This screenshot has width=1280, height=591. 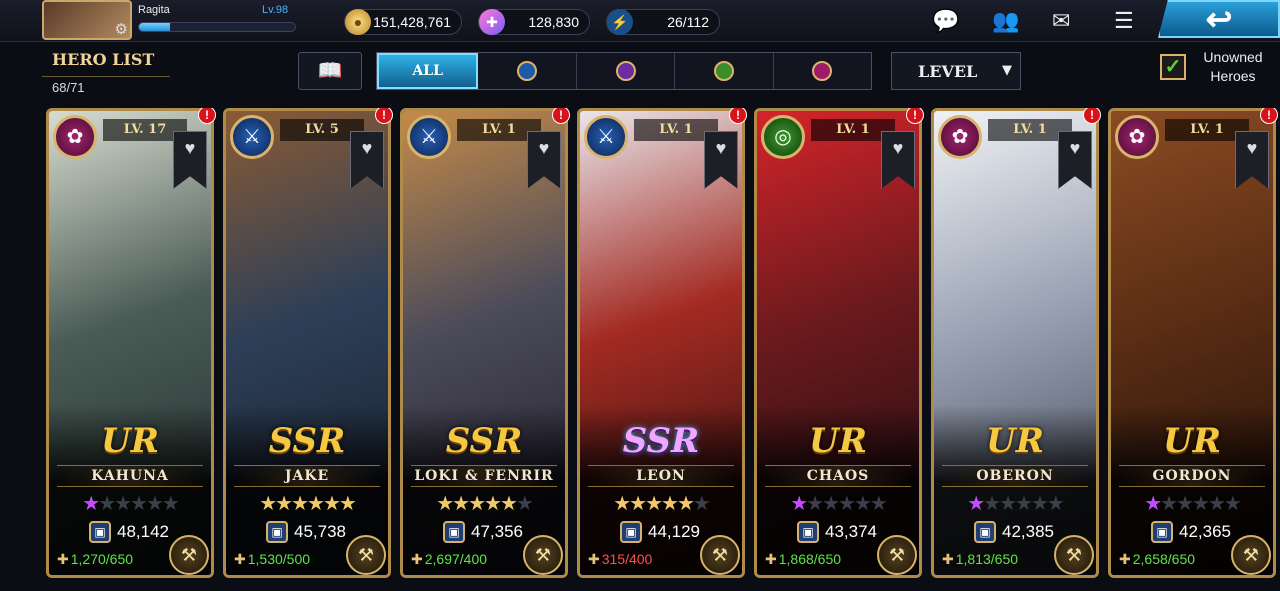 I want to click on filter-water, so click(x=527, y=71).